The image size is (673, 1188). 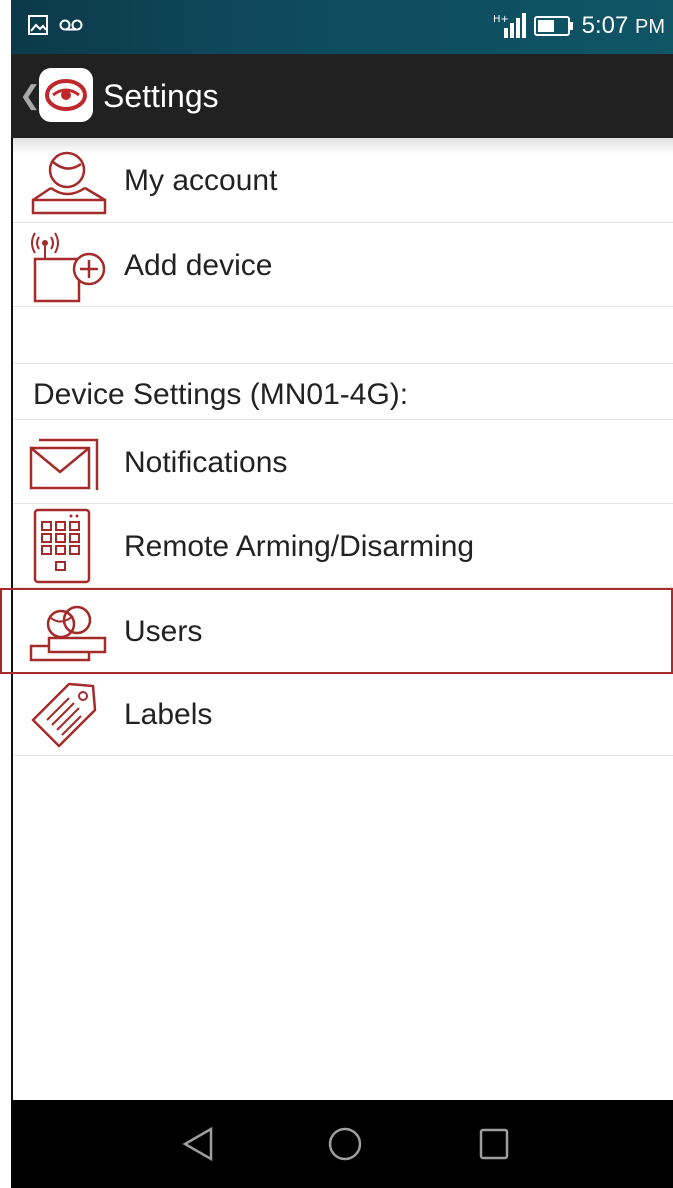 What do you see at coordinates (343, 631) in the screenshot?
I see `users-row: Users` at bounding box center [343, 631].